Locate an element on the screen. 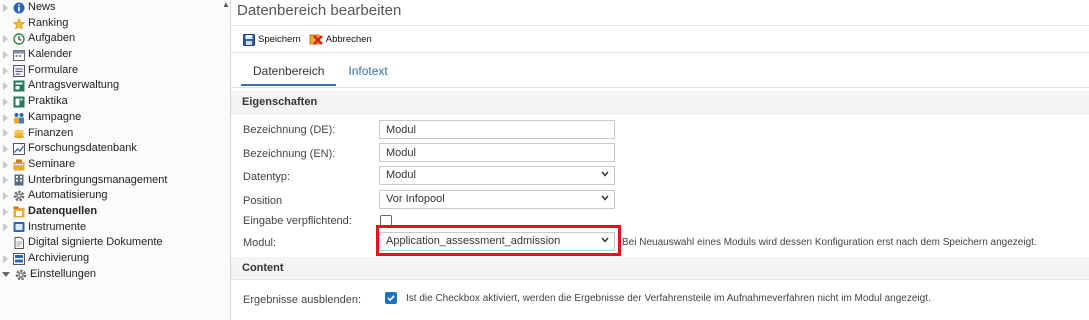 The image size is (1089, 320). sidebar-item-label: Finanzen is located at coordinates (51, 132).